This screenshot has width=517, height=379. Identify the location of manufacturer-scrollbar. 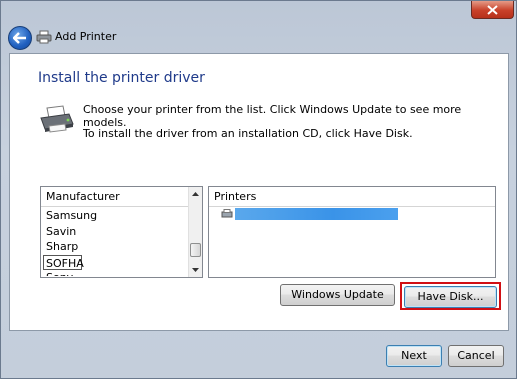
(195, 232).